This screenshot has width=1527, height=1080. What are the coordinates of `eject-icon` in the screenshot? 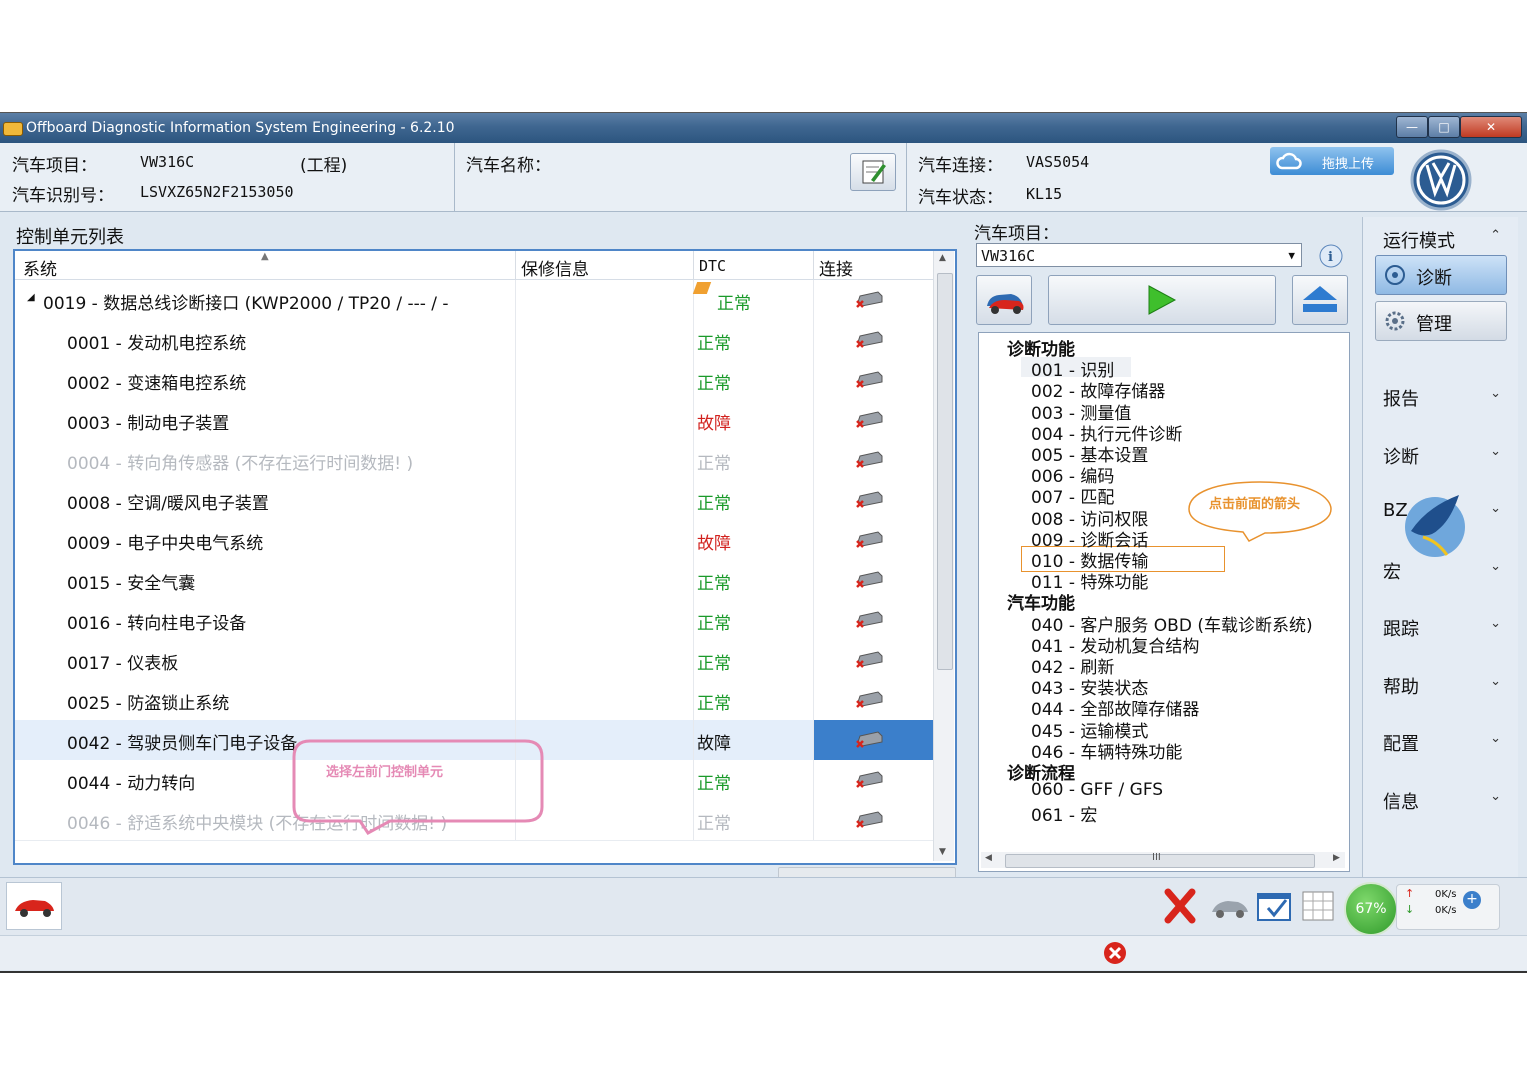 It's located at (1320, 299).